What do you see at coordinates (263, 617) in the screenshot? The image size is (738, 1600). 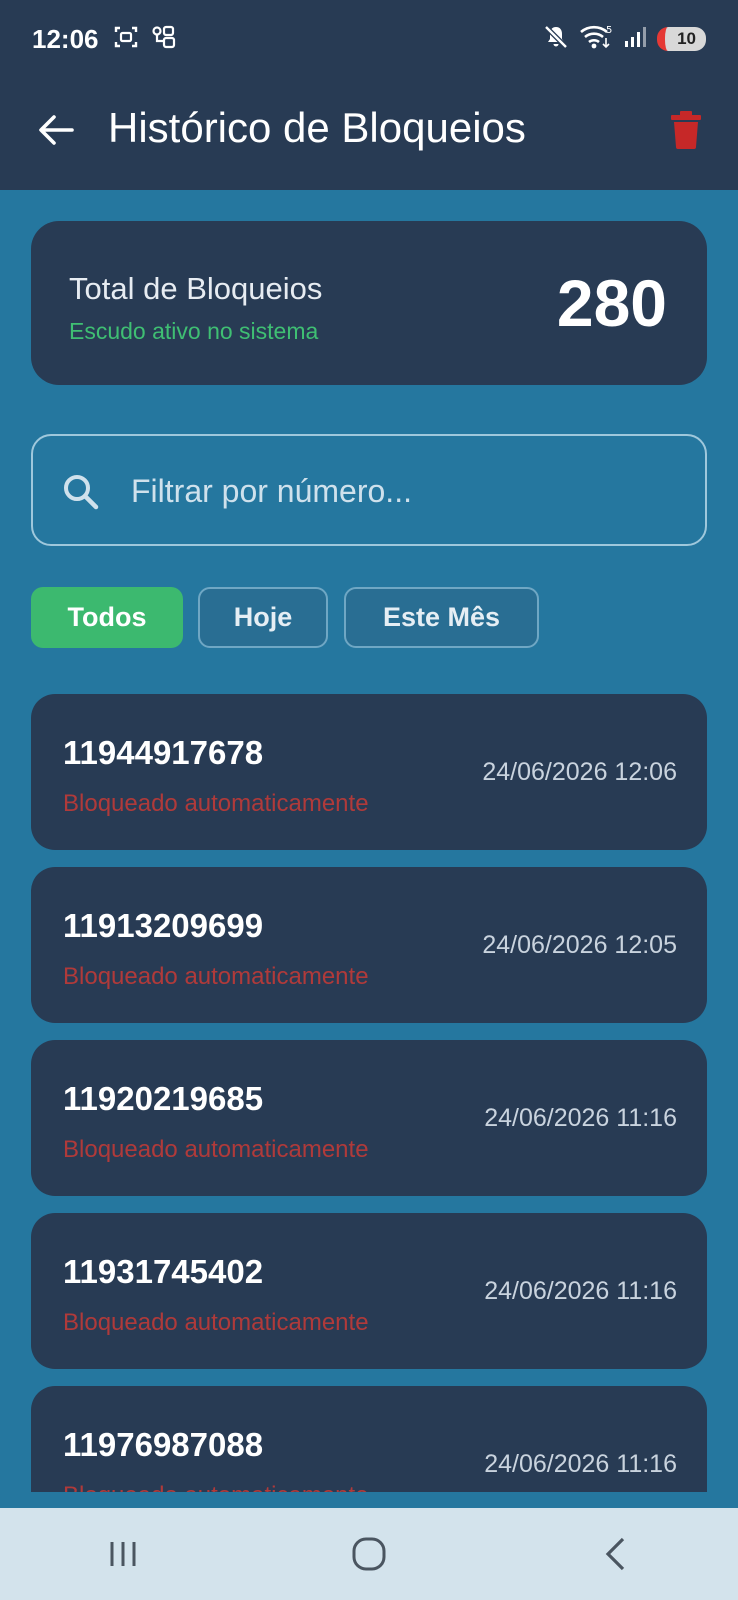 I see `filter-today-chip: Hoje` at bounding box center [263, 617].